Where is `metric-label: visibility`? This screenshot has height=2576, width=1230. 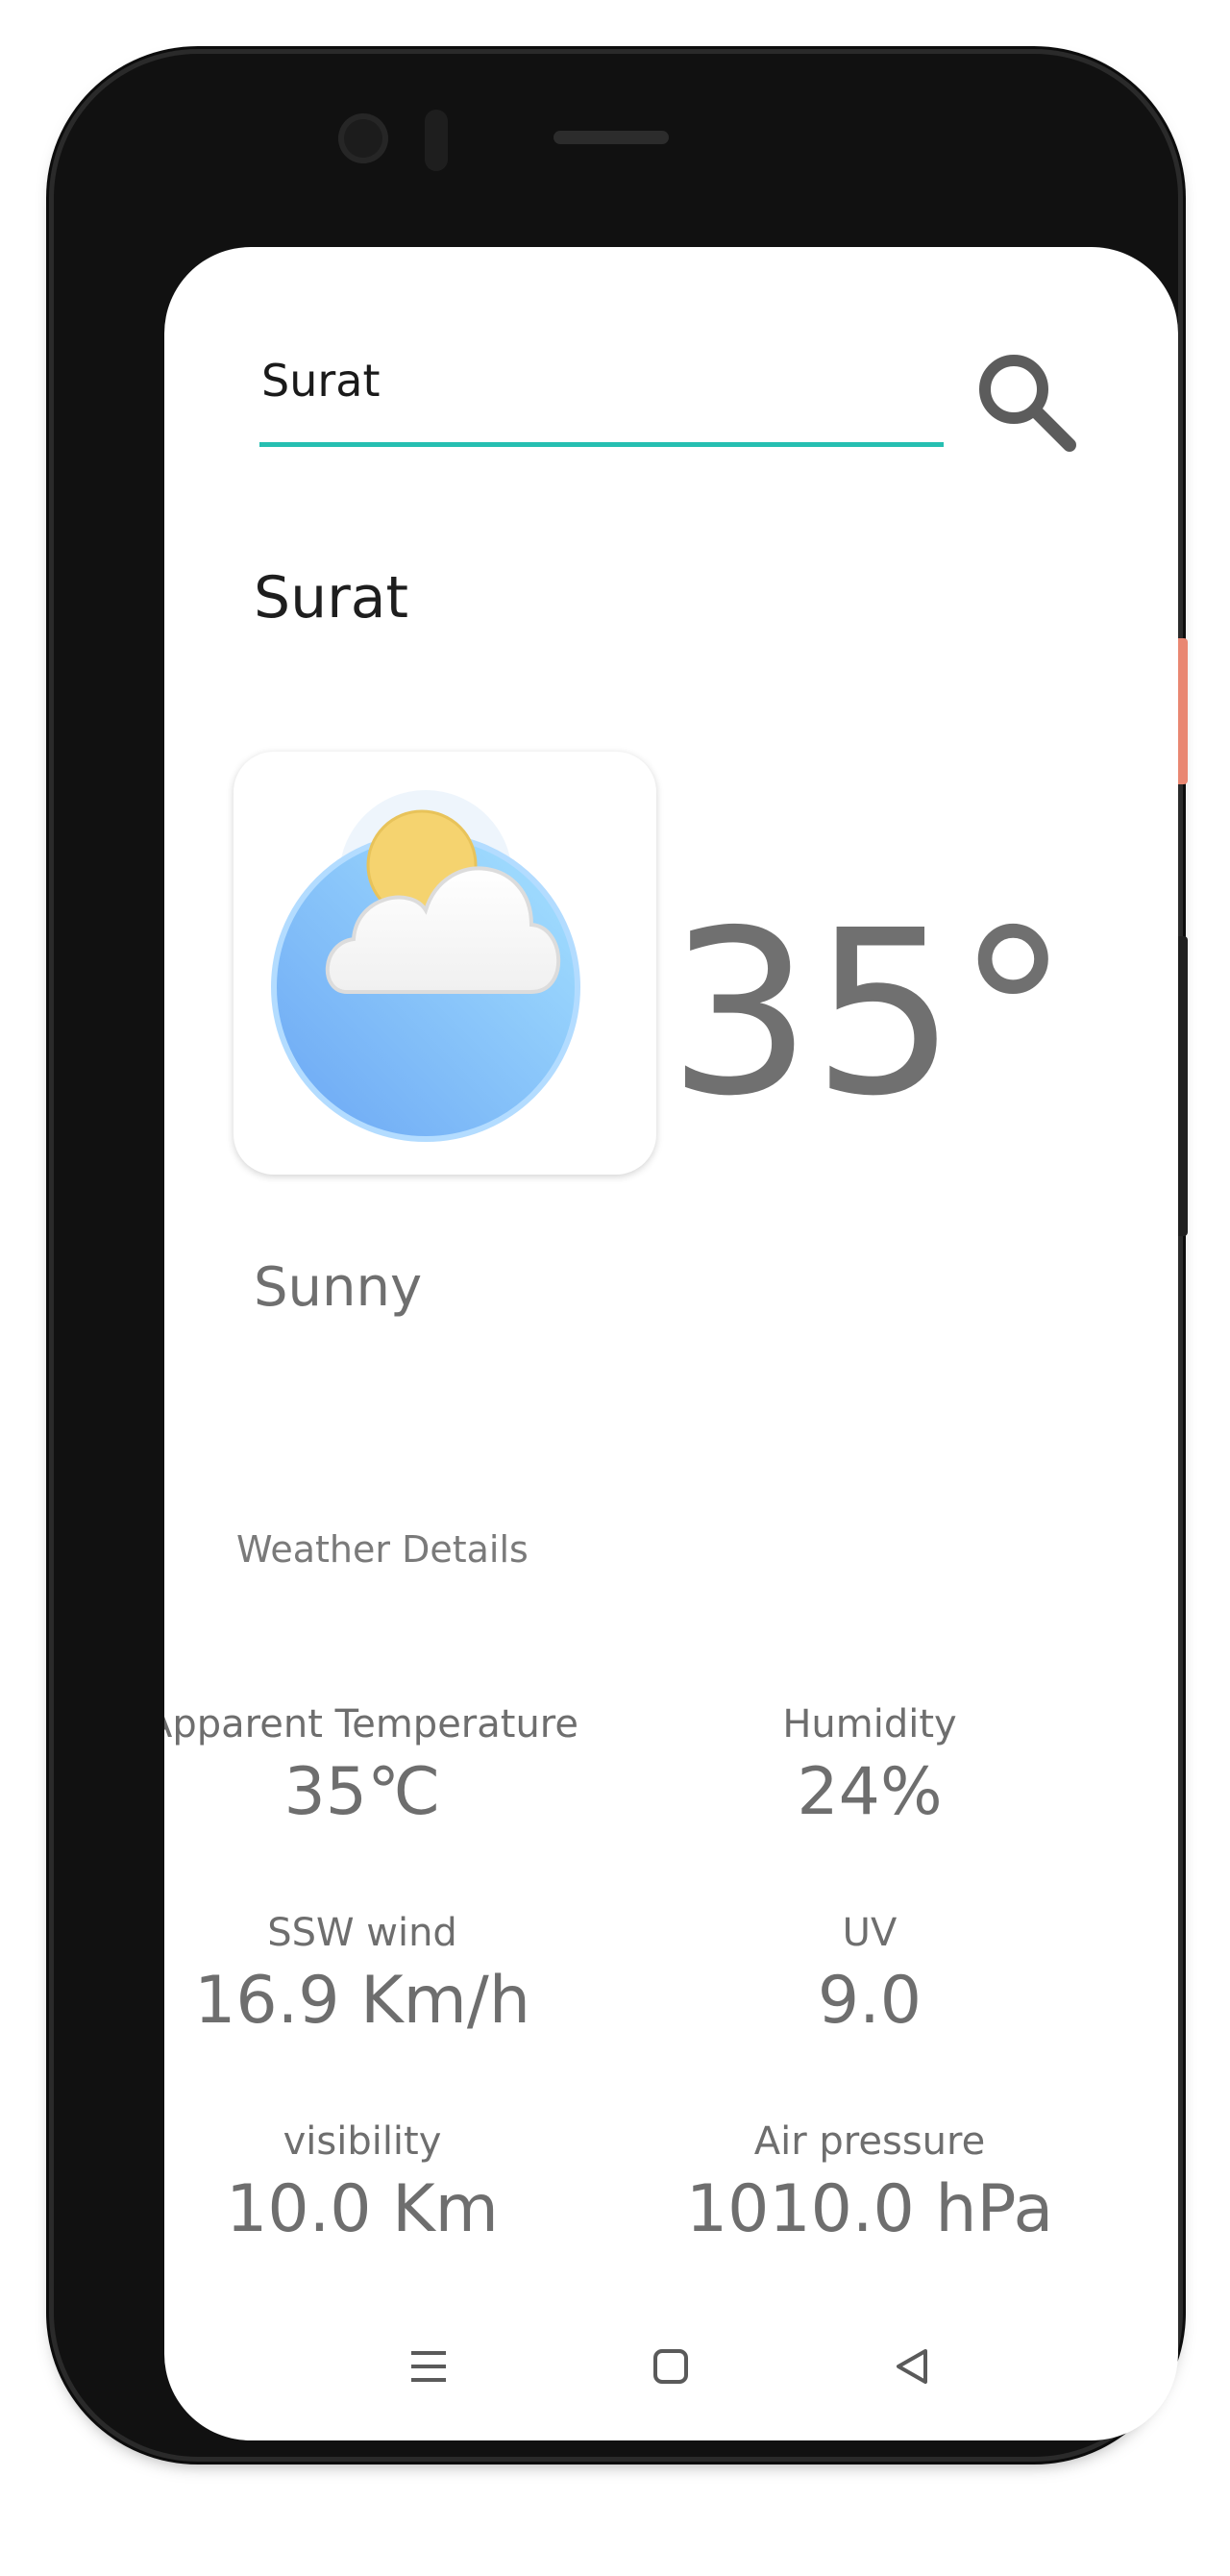 metric-label: visibility is located at coordinates (362, 2141).